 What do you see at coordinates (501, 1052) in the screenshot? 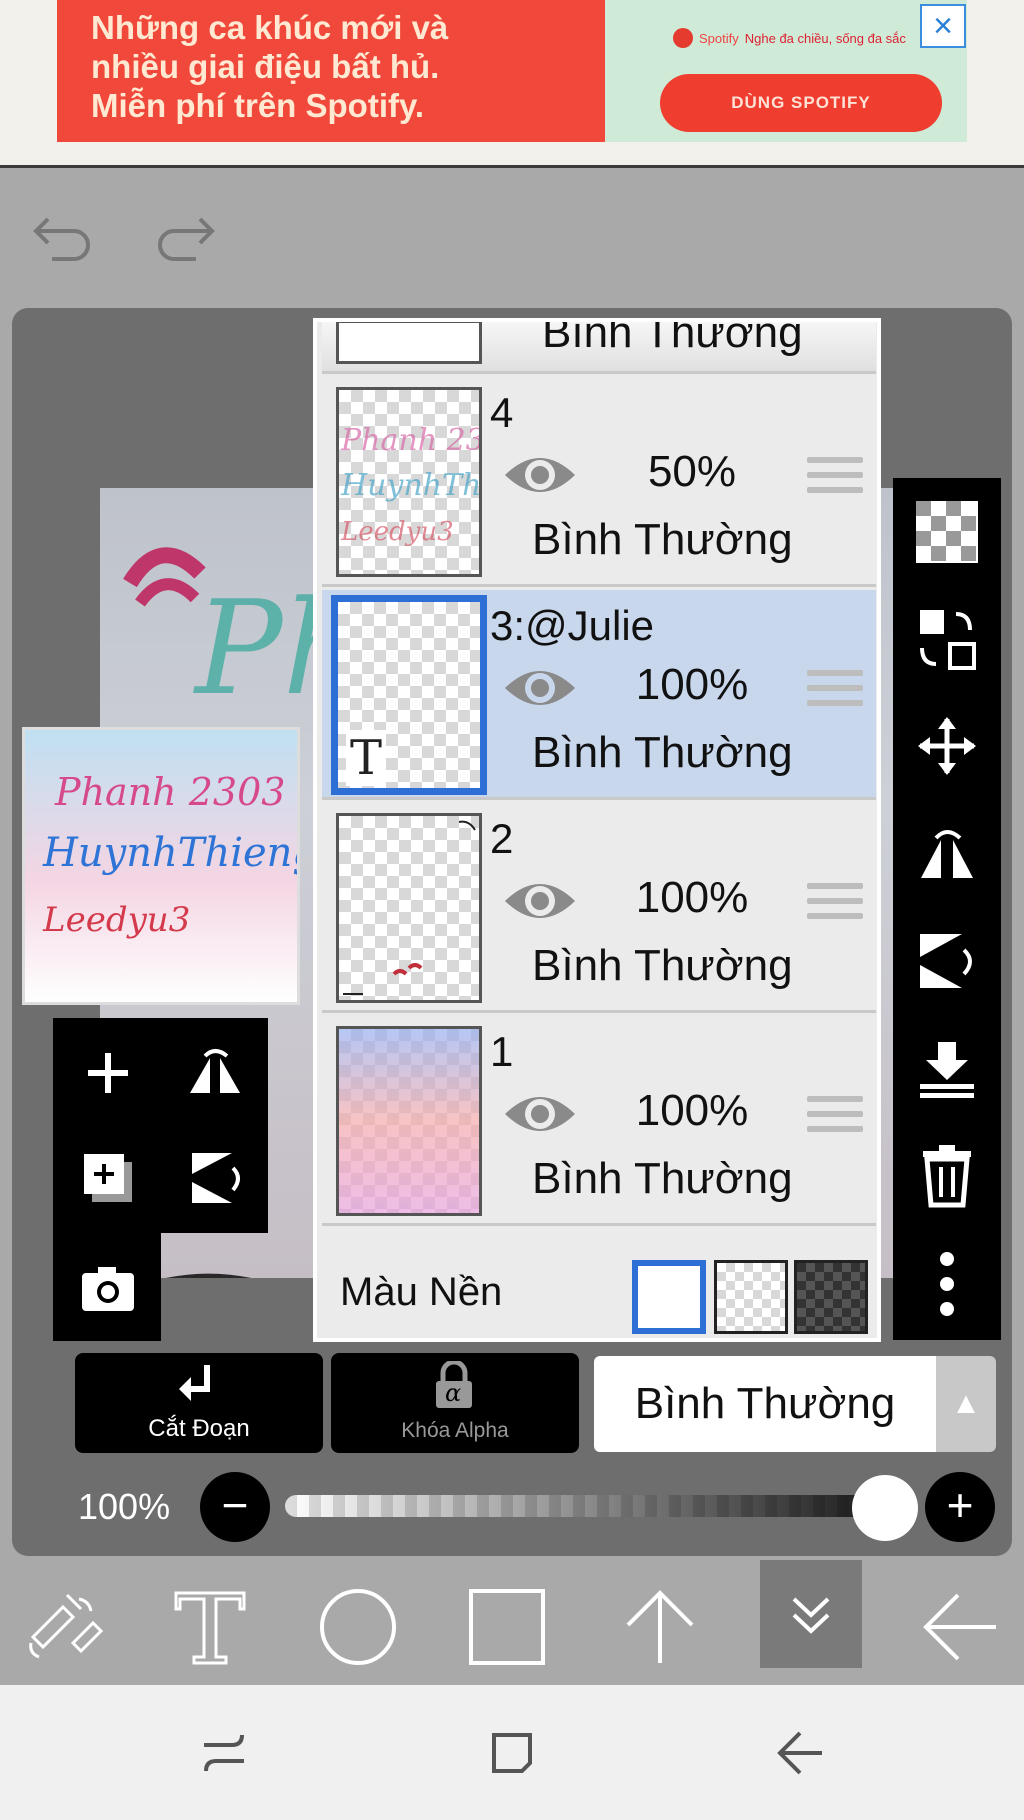
I see `layer-name: 1` at bounding box center [501, 1052].